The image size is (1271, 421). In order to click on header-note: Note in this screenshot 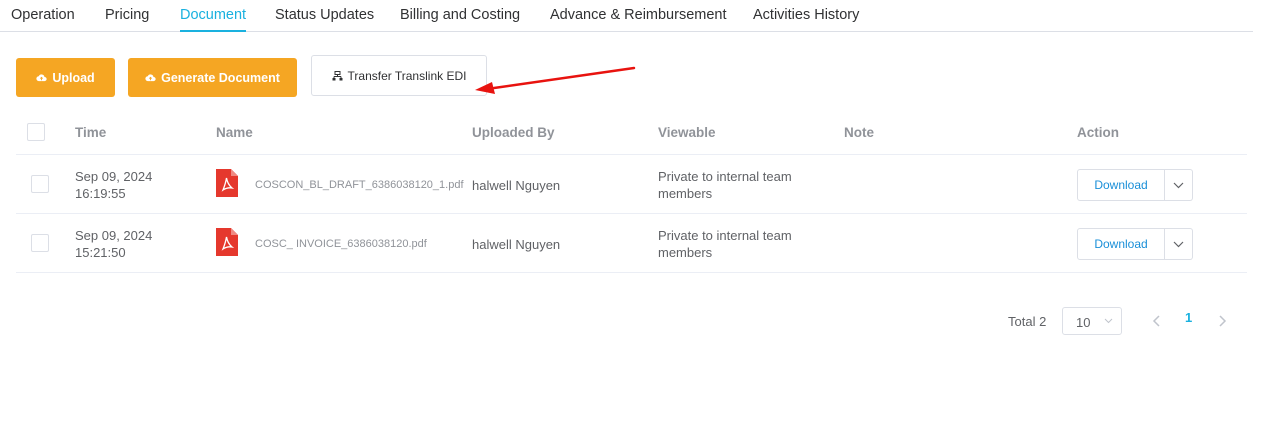, I will do `click(859, 132)`.